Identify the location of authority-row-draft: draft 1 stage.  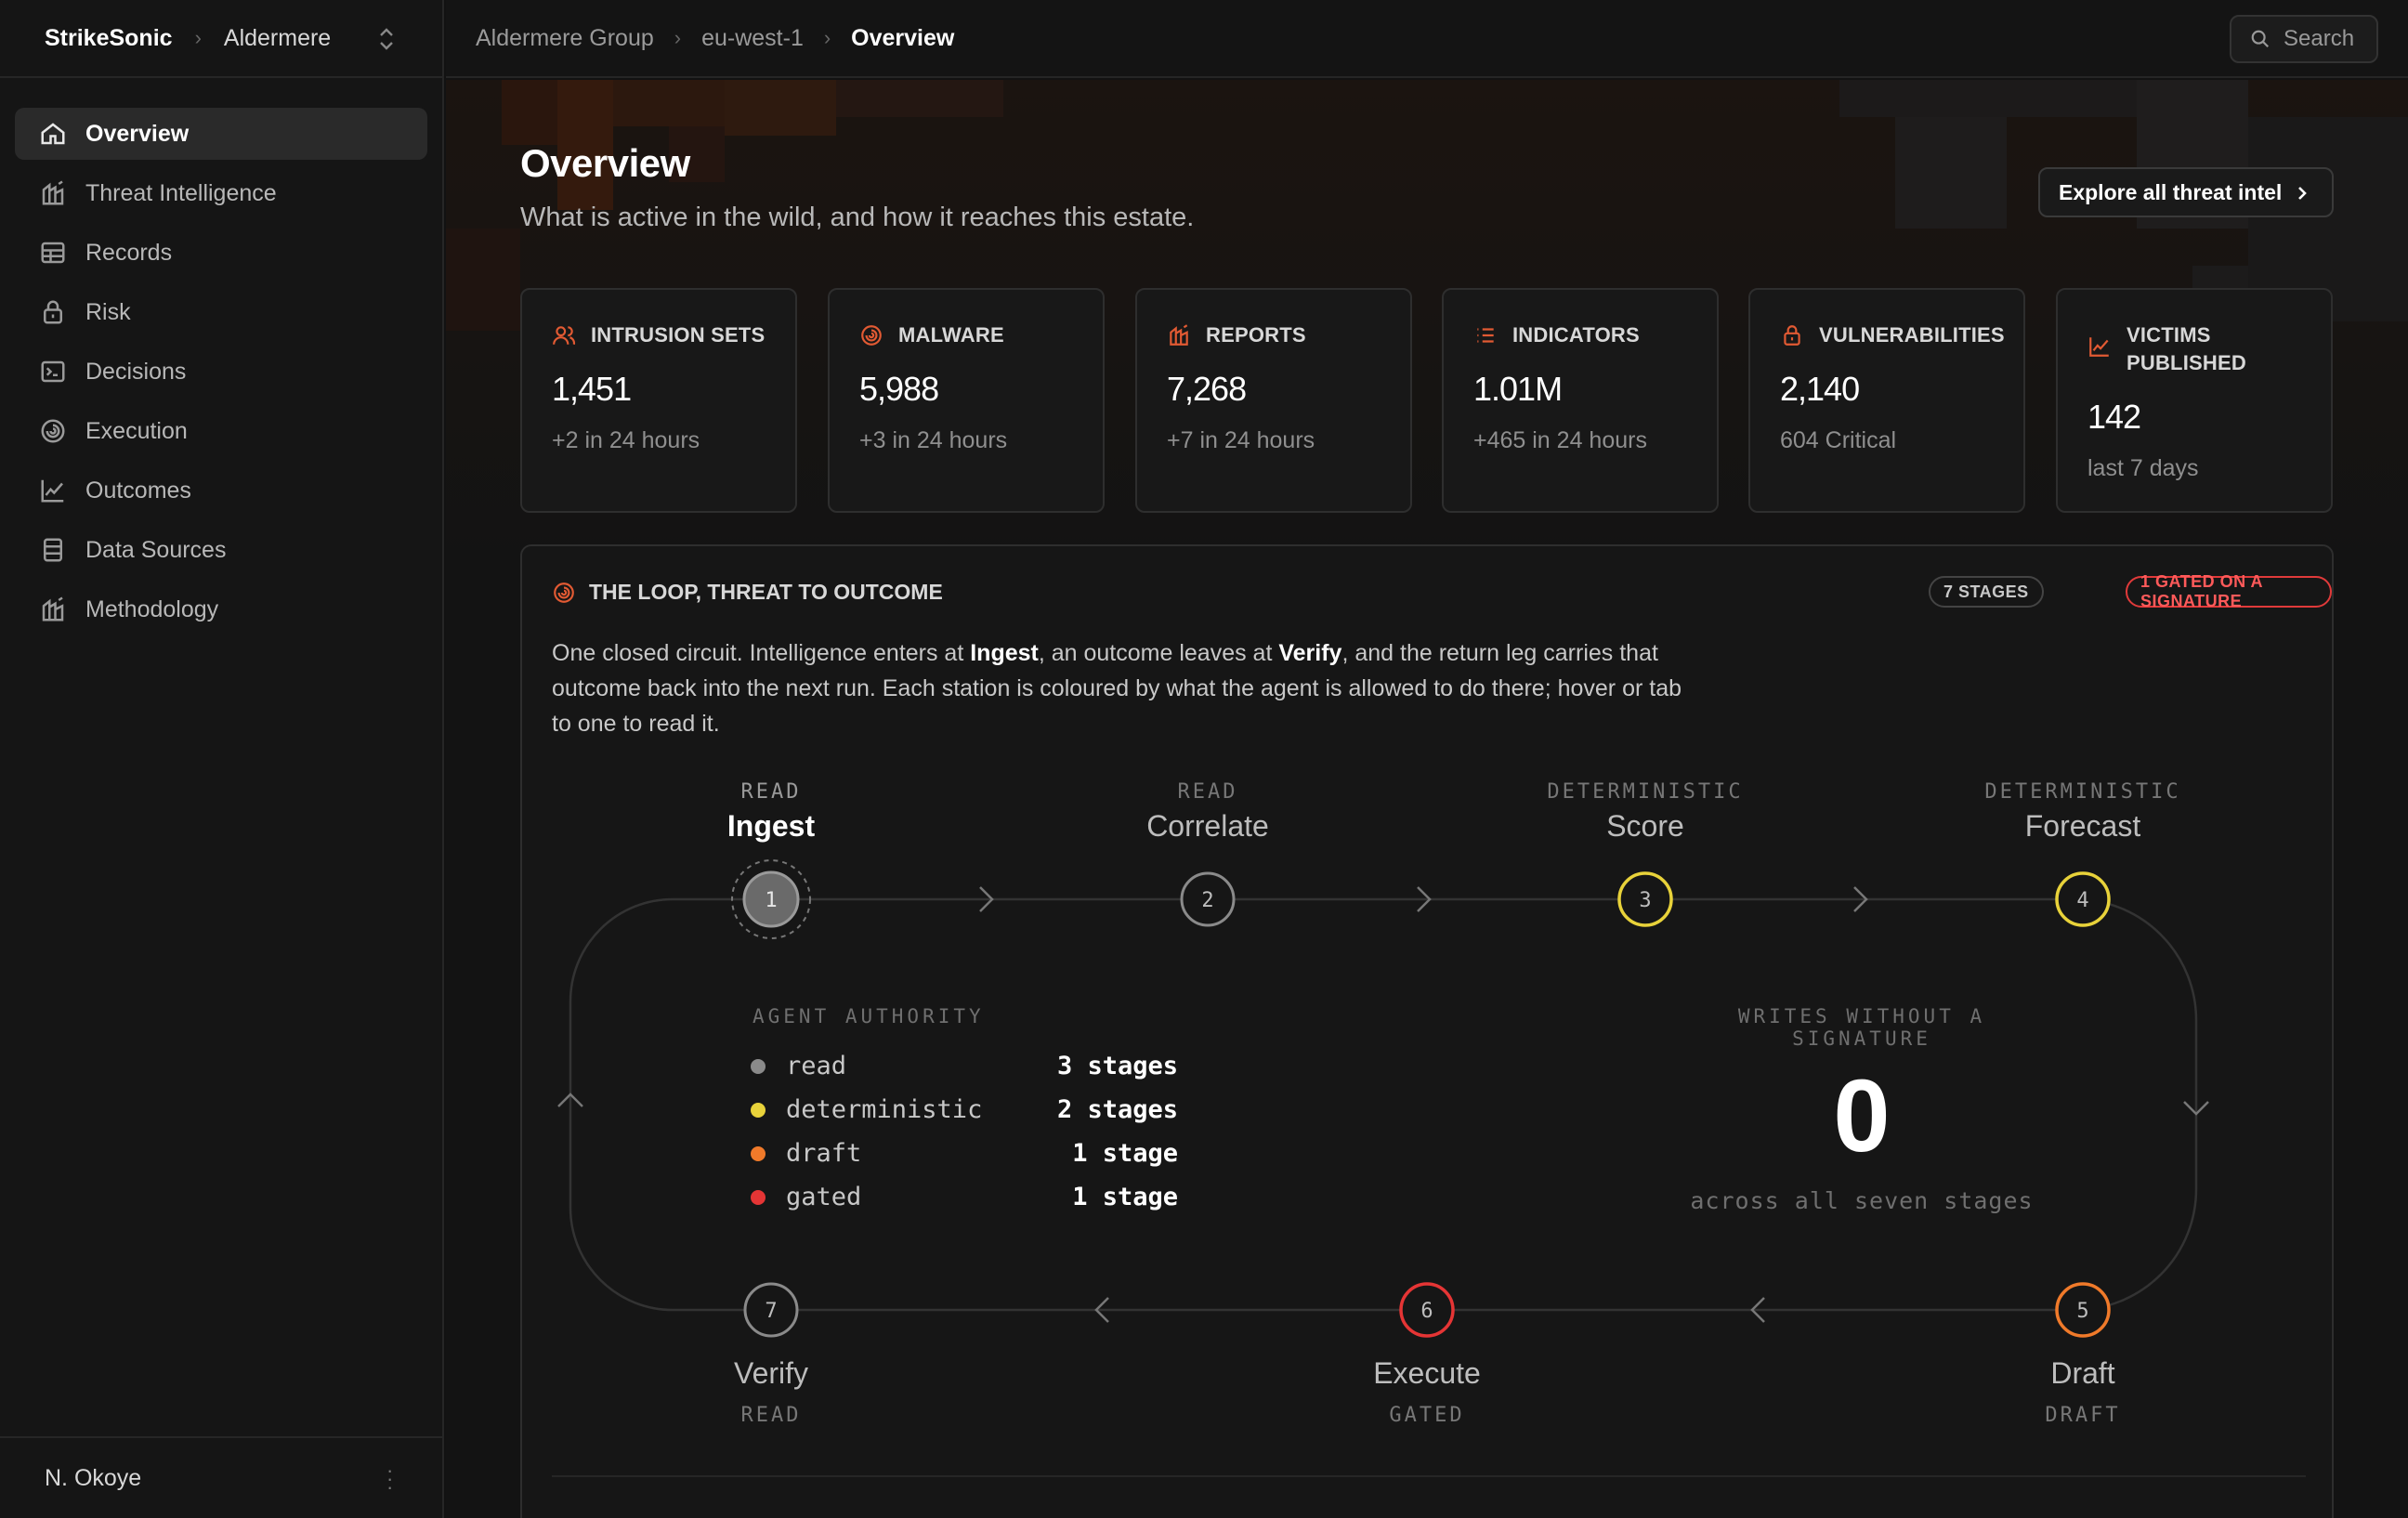
(964, 1154).